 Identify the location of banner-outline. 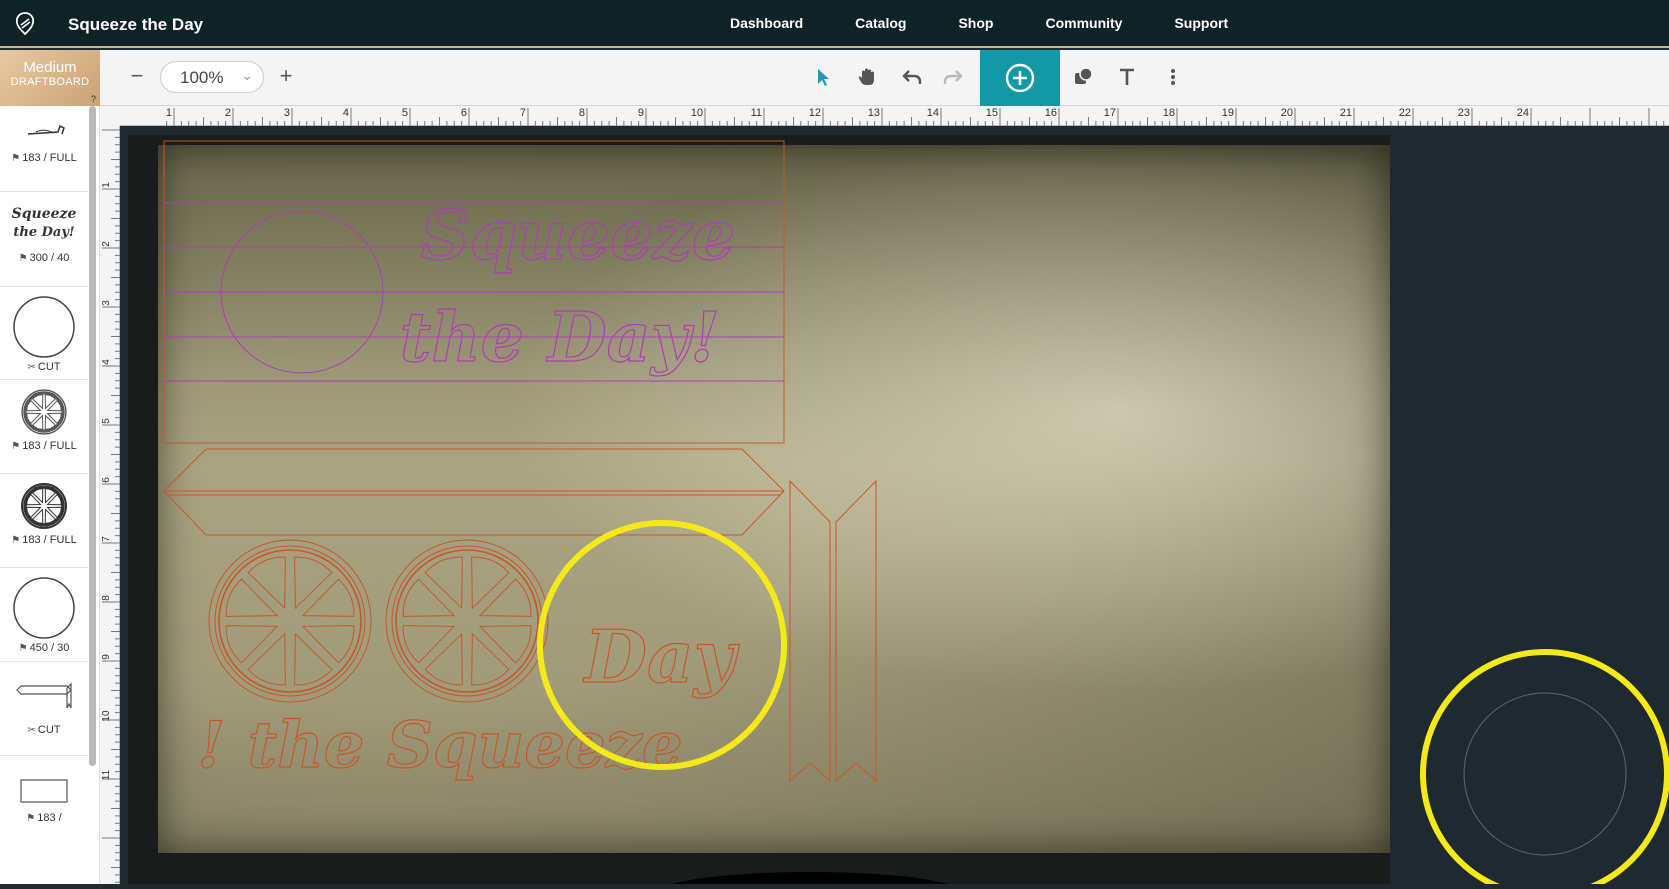
(474, 492).